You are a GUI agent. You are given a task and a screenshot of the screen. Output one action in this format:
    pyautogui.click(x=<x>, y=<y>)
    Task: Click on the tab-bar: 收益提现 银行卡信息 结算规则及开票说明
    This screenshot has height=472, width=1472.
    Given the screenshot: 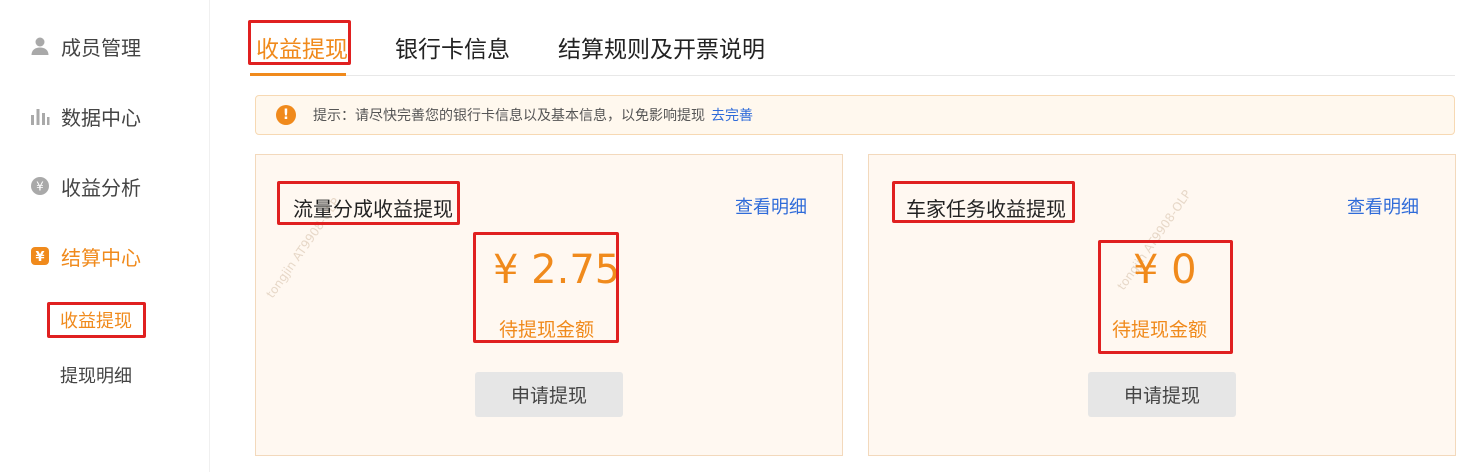 What is the action you would take?
    pyautogui.click(x=852, y=51)
    